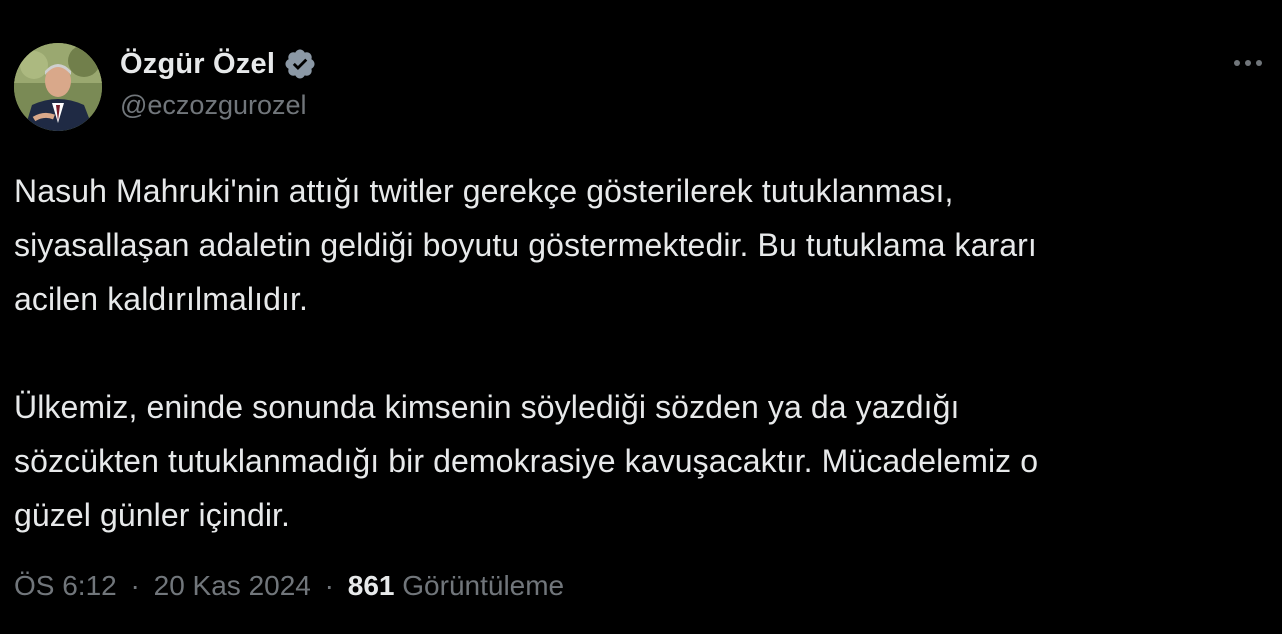 The height and width of the screenshot is (634, 1282). I want to click on tweet-metadata: ÖS 6:12 · 20 Kas 2024 · 861 Görüntüleme, so click(289, 586).